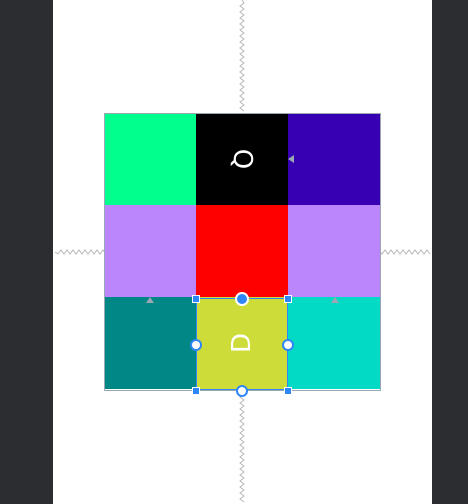  Describe the element at coordinates (334, 251) in the screenshot. I see `cell-lavender-right` at that location.